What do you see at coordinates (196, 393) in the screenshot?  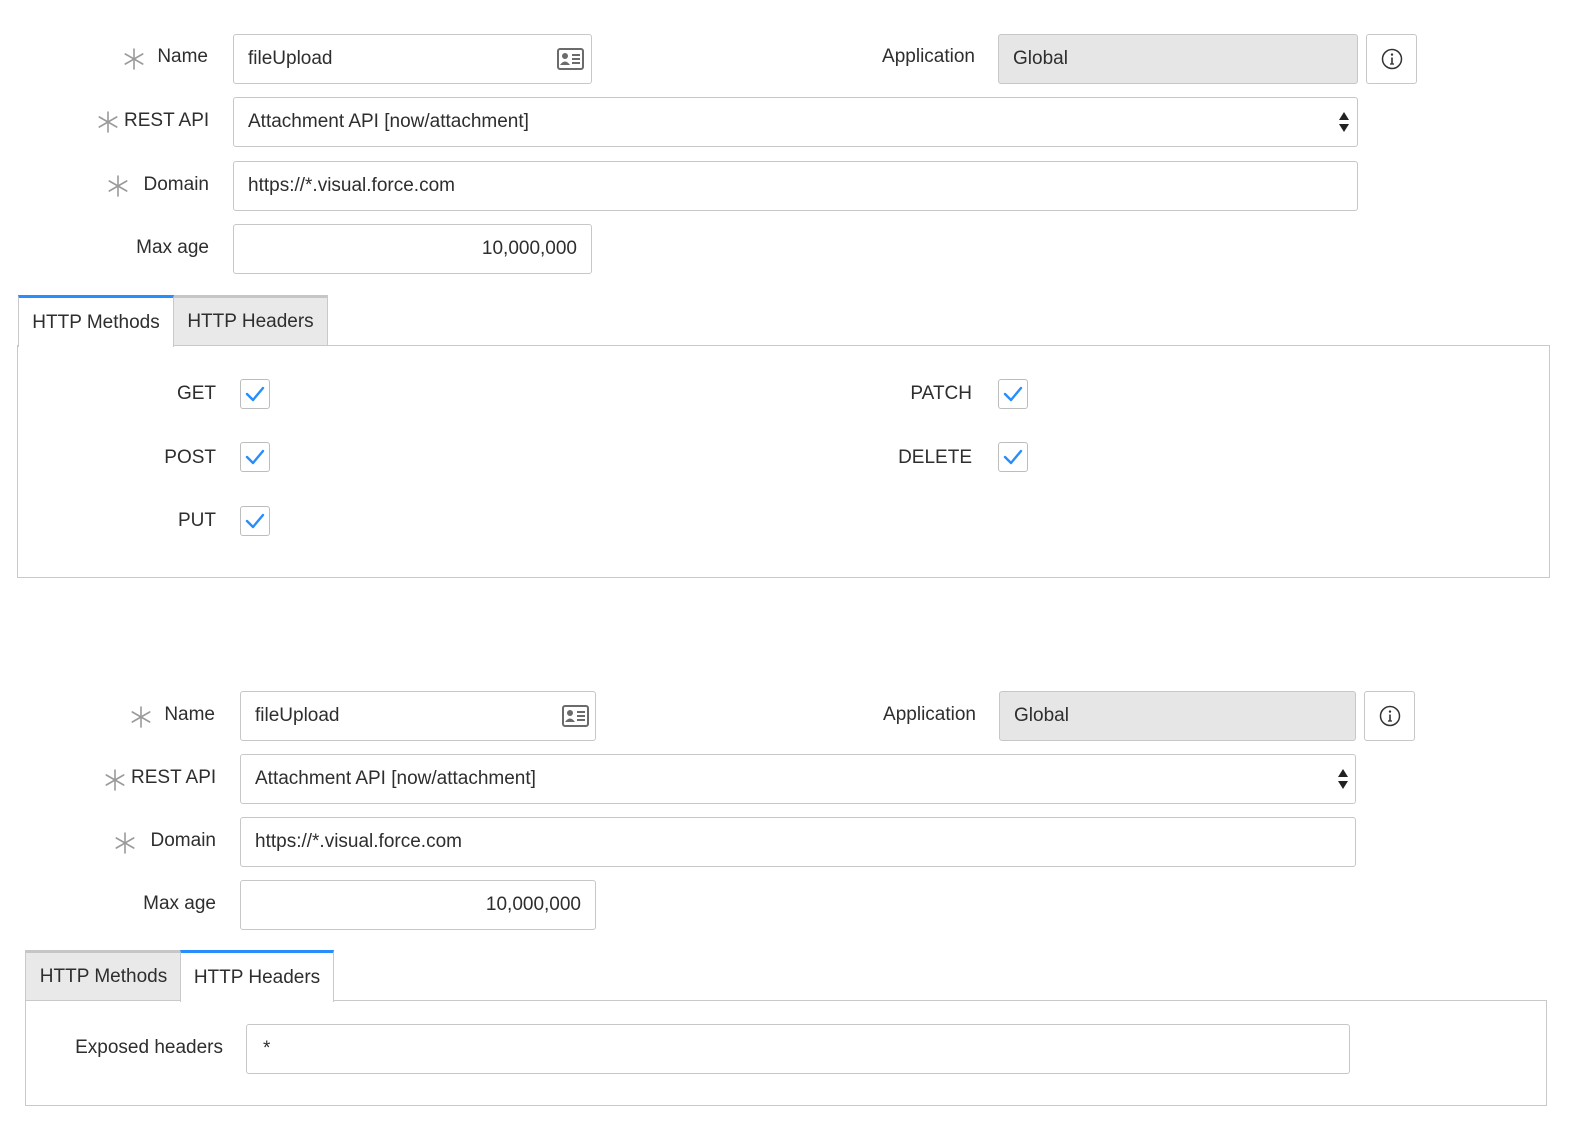 I see `method-label-get: GET` at bounding box center [196, 393].